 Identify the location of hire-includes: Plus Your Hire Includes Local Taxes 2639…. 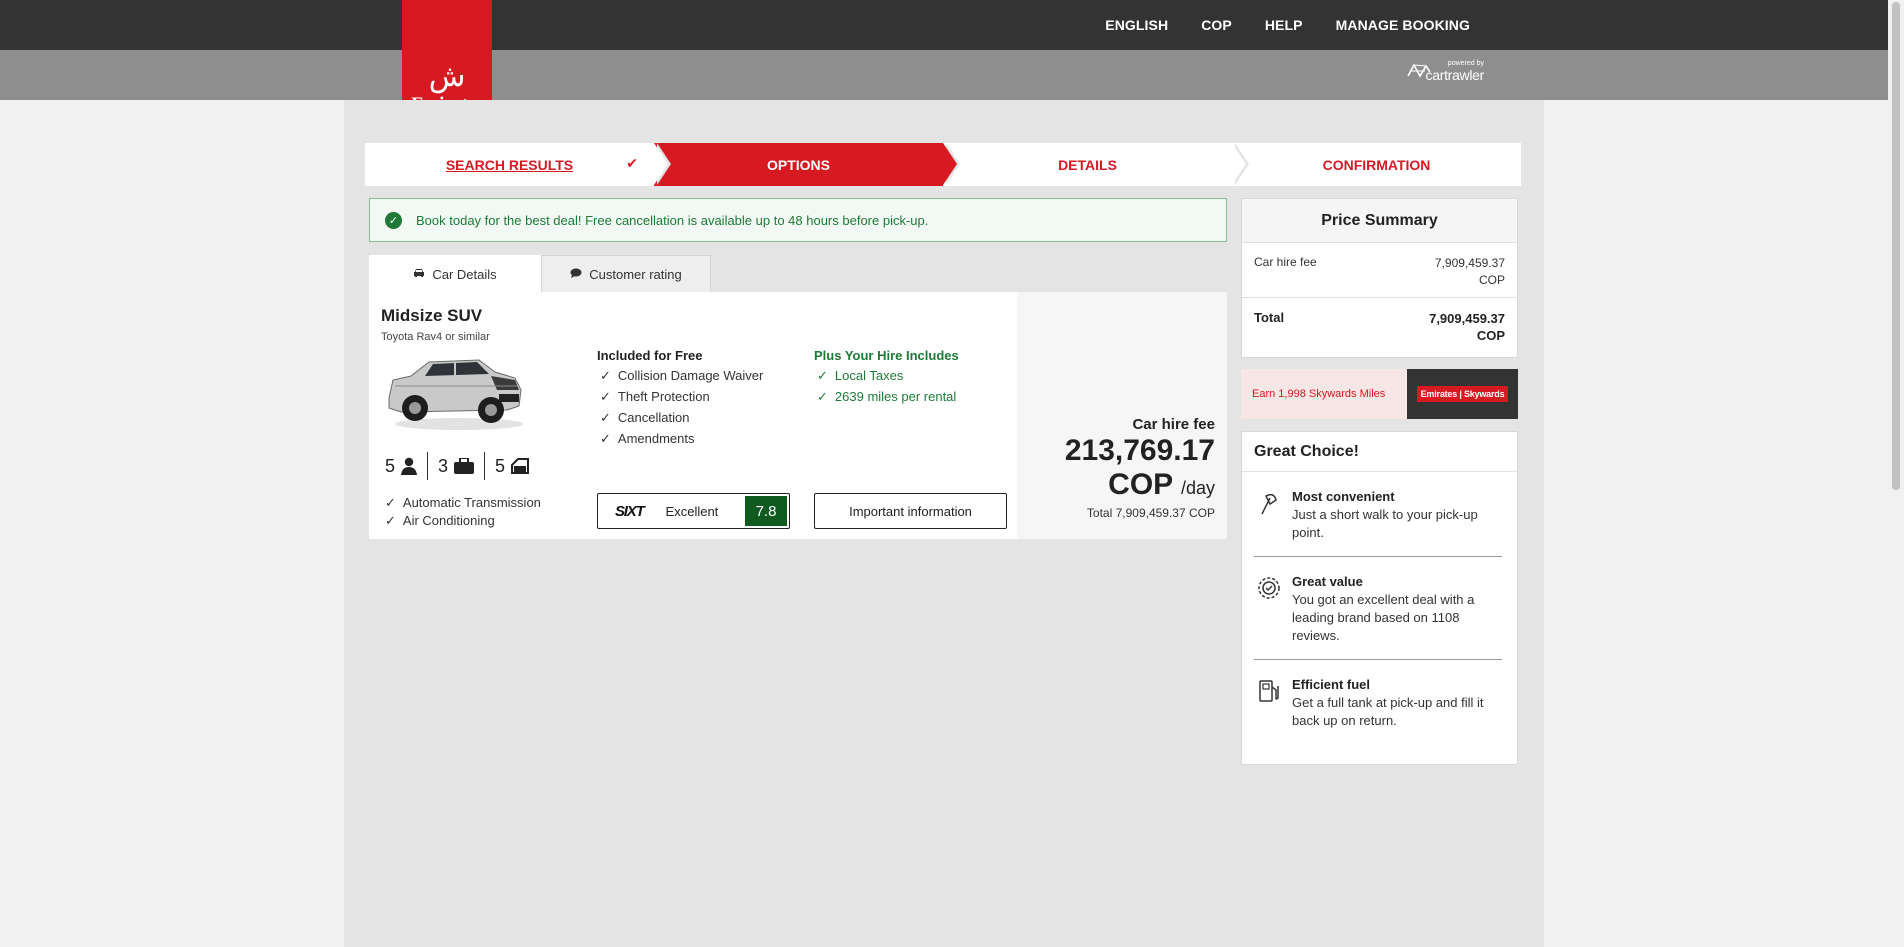
(886, 377).